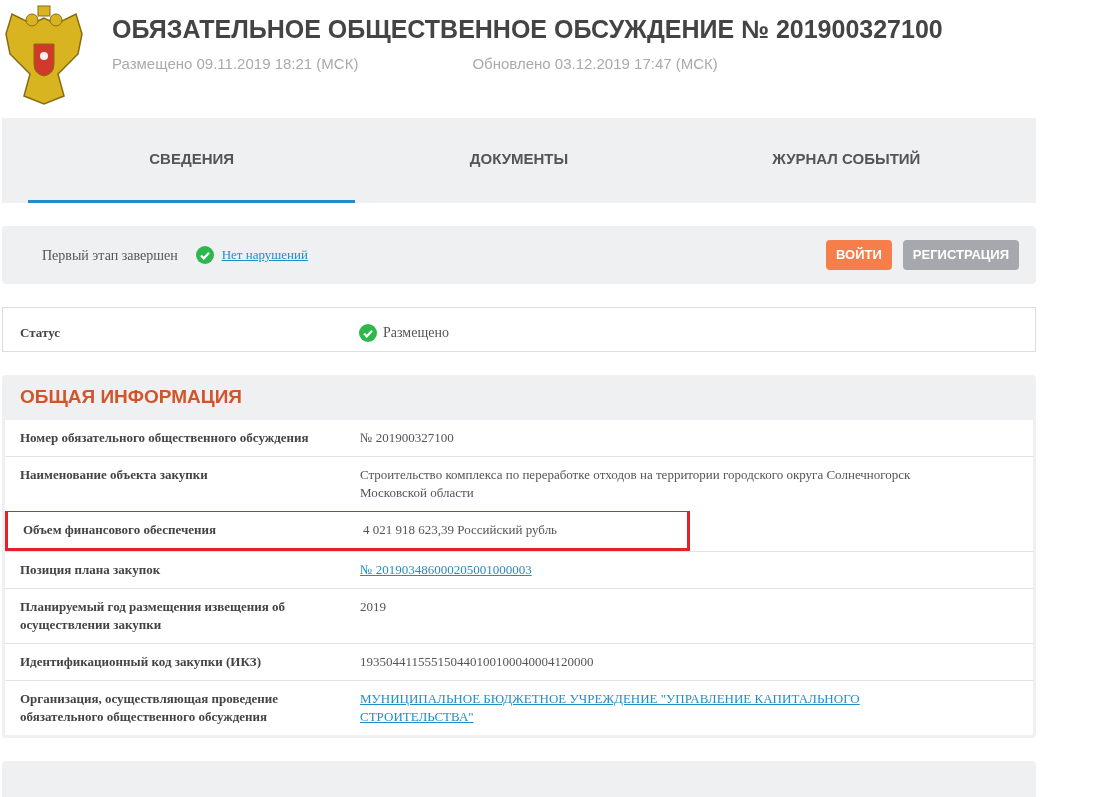  I want to click on field-label: Объем финансового обеспечения, so click(119, 529).